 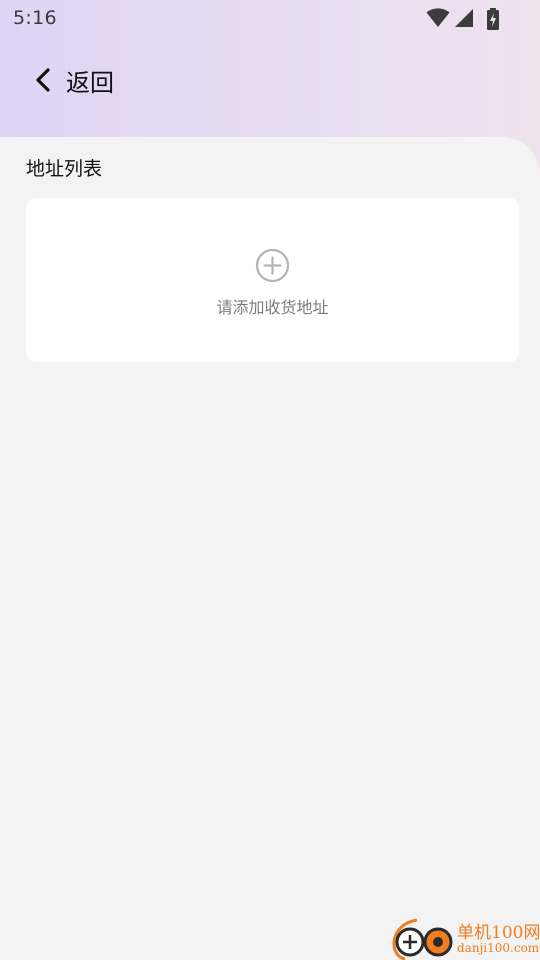 What do you see at coordinates (498, 933) in the screenshot?
I see `watermark-brand-cn: 单机100网` at bounding box center [498, 933].